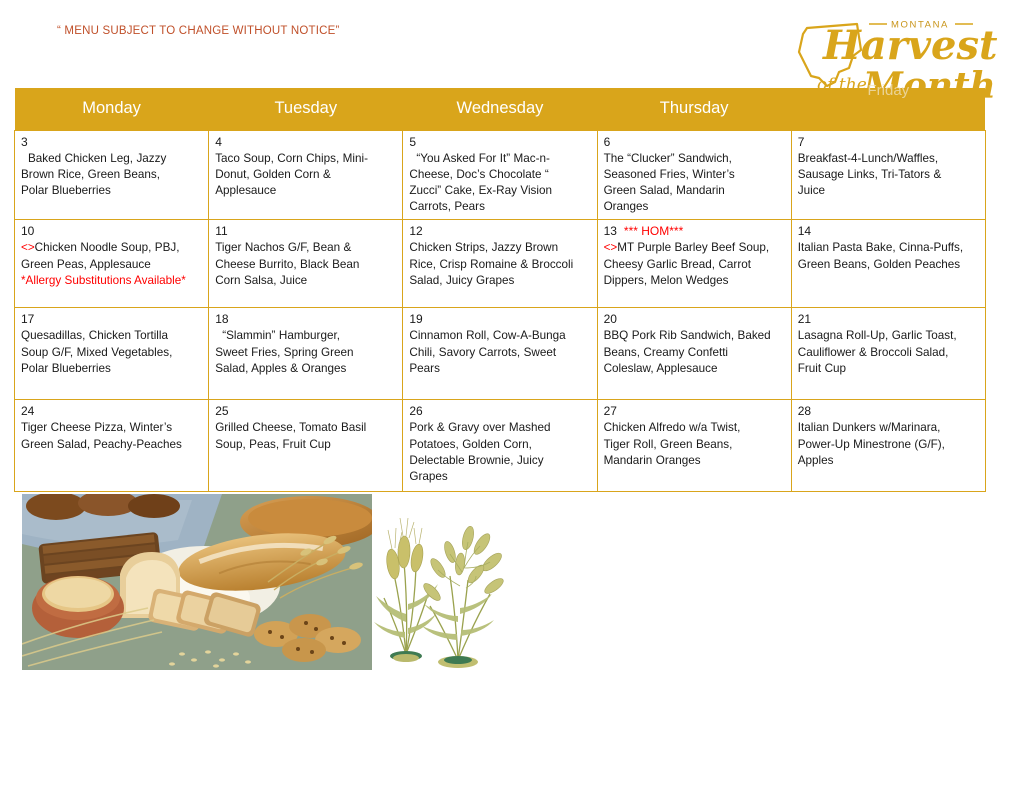  Describe the element at coordinates (693, 248) in the screenshot. I see `menu-line-text: MT Purple Barley Beef Soup,` at that location.